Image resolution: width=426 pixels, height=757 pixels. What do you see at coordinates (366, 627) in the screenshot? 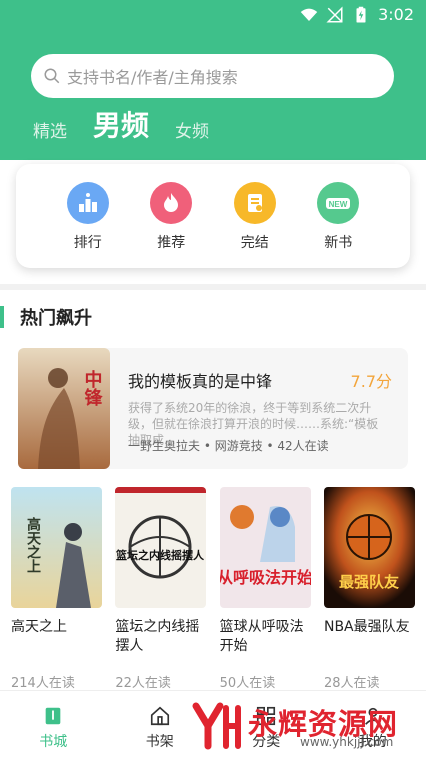
I see `book-title: NBA最强队友` at bounding box center [366, 627].